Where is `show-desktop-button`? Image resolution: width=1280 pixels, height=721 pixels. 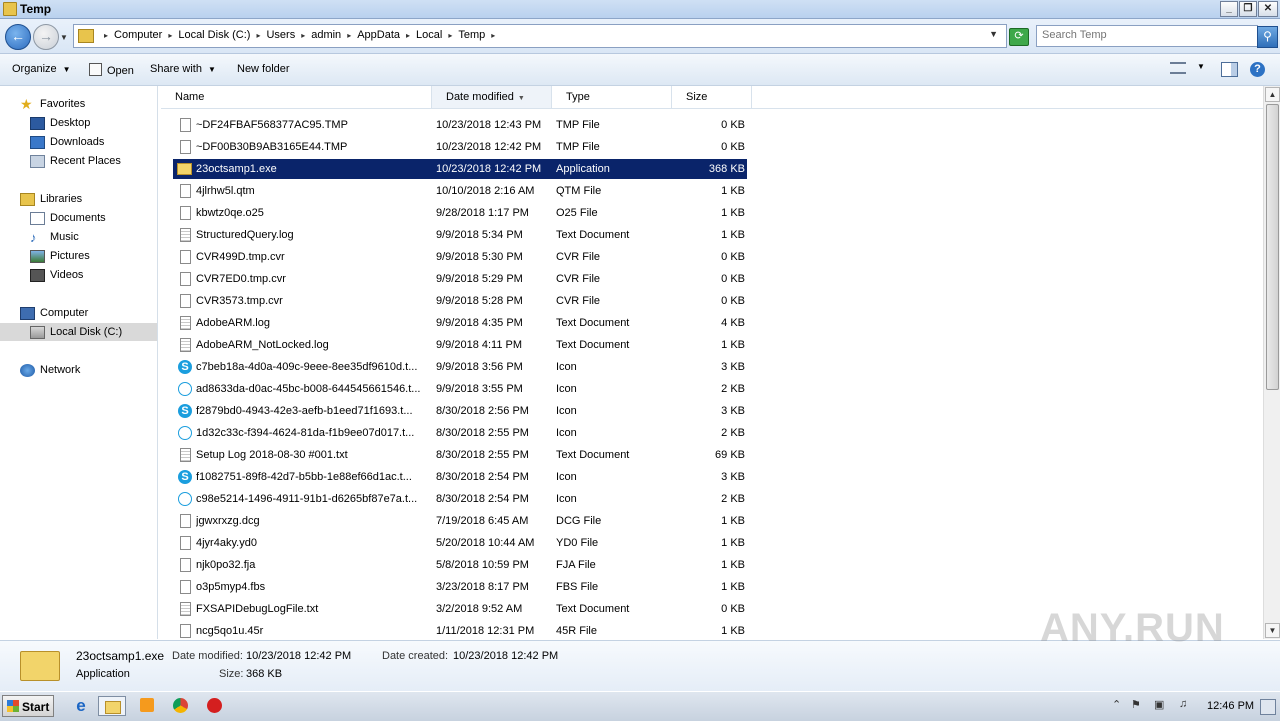 show-desktop-button is located at coordinates (1268, 707).